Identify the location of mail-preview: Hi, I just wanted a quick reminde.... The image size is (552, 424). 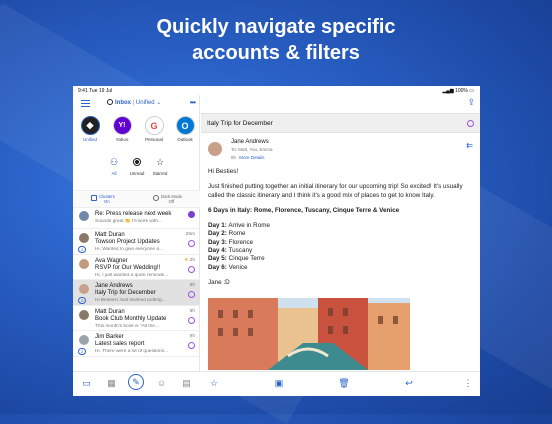
(132, 275).